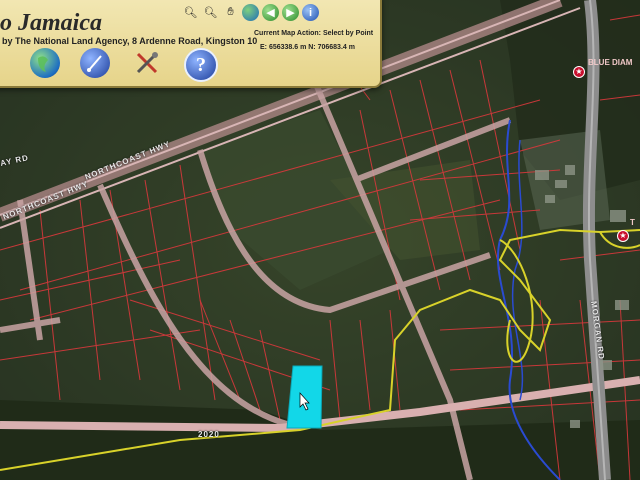 The height and width of the screenshot is (480, 640). I want to click on full-extent-button, so click(250, 12).